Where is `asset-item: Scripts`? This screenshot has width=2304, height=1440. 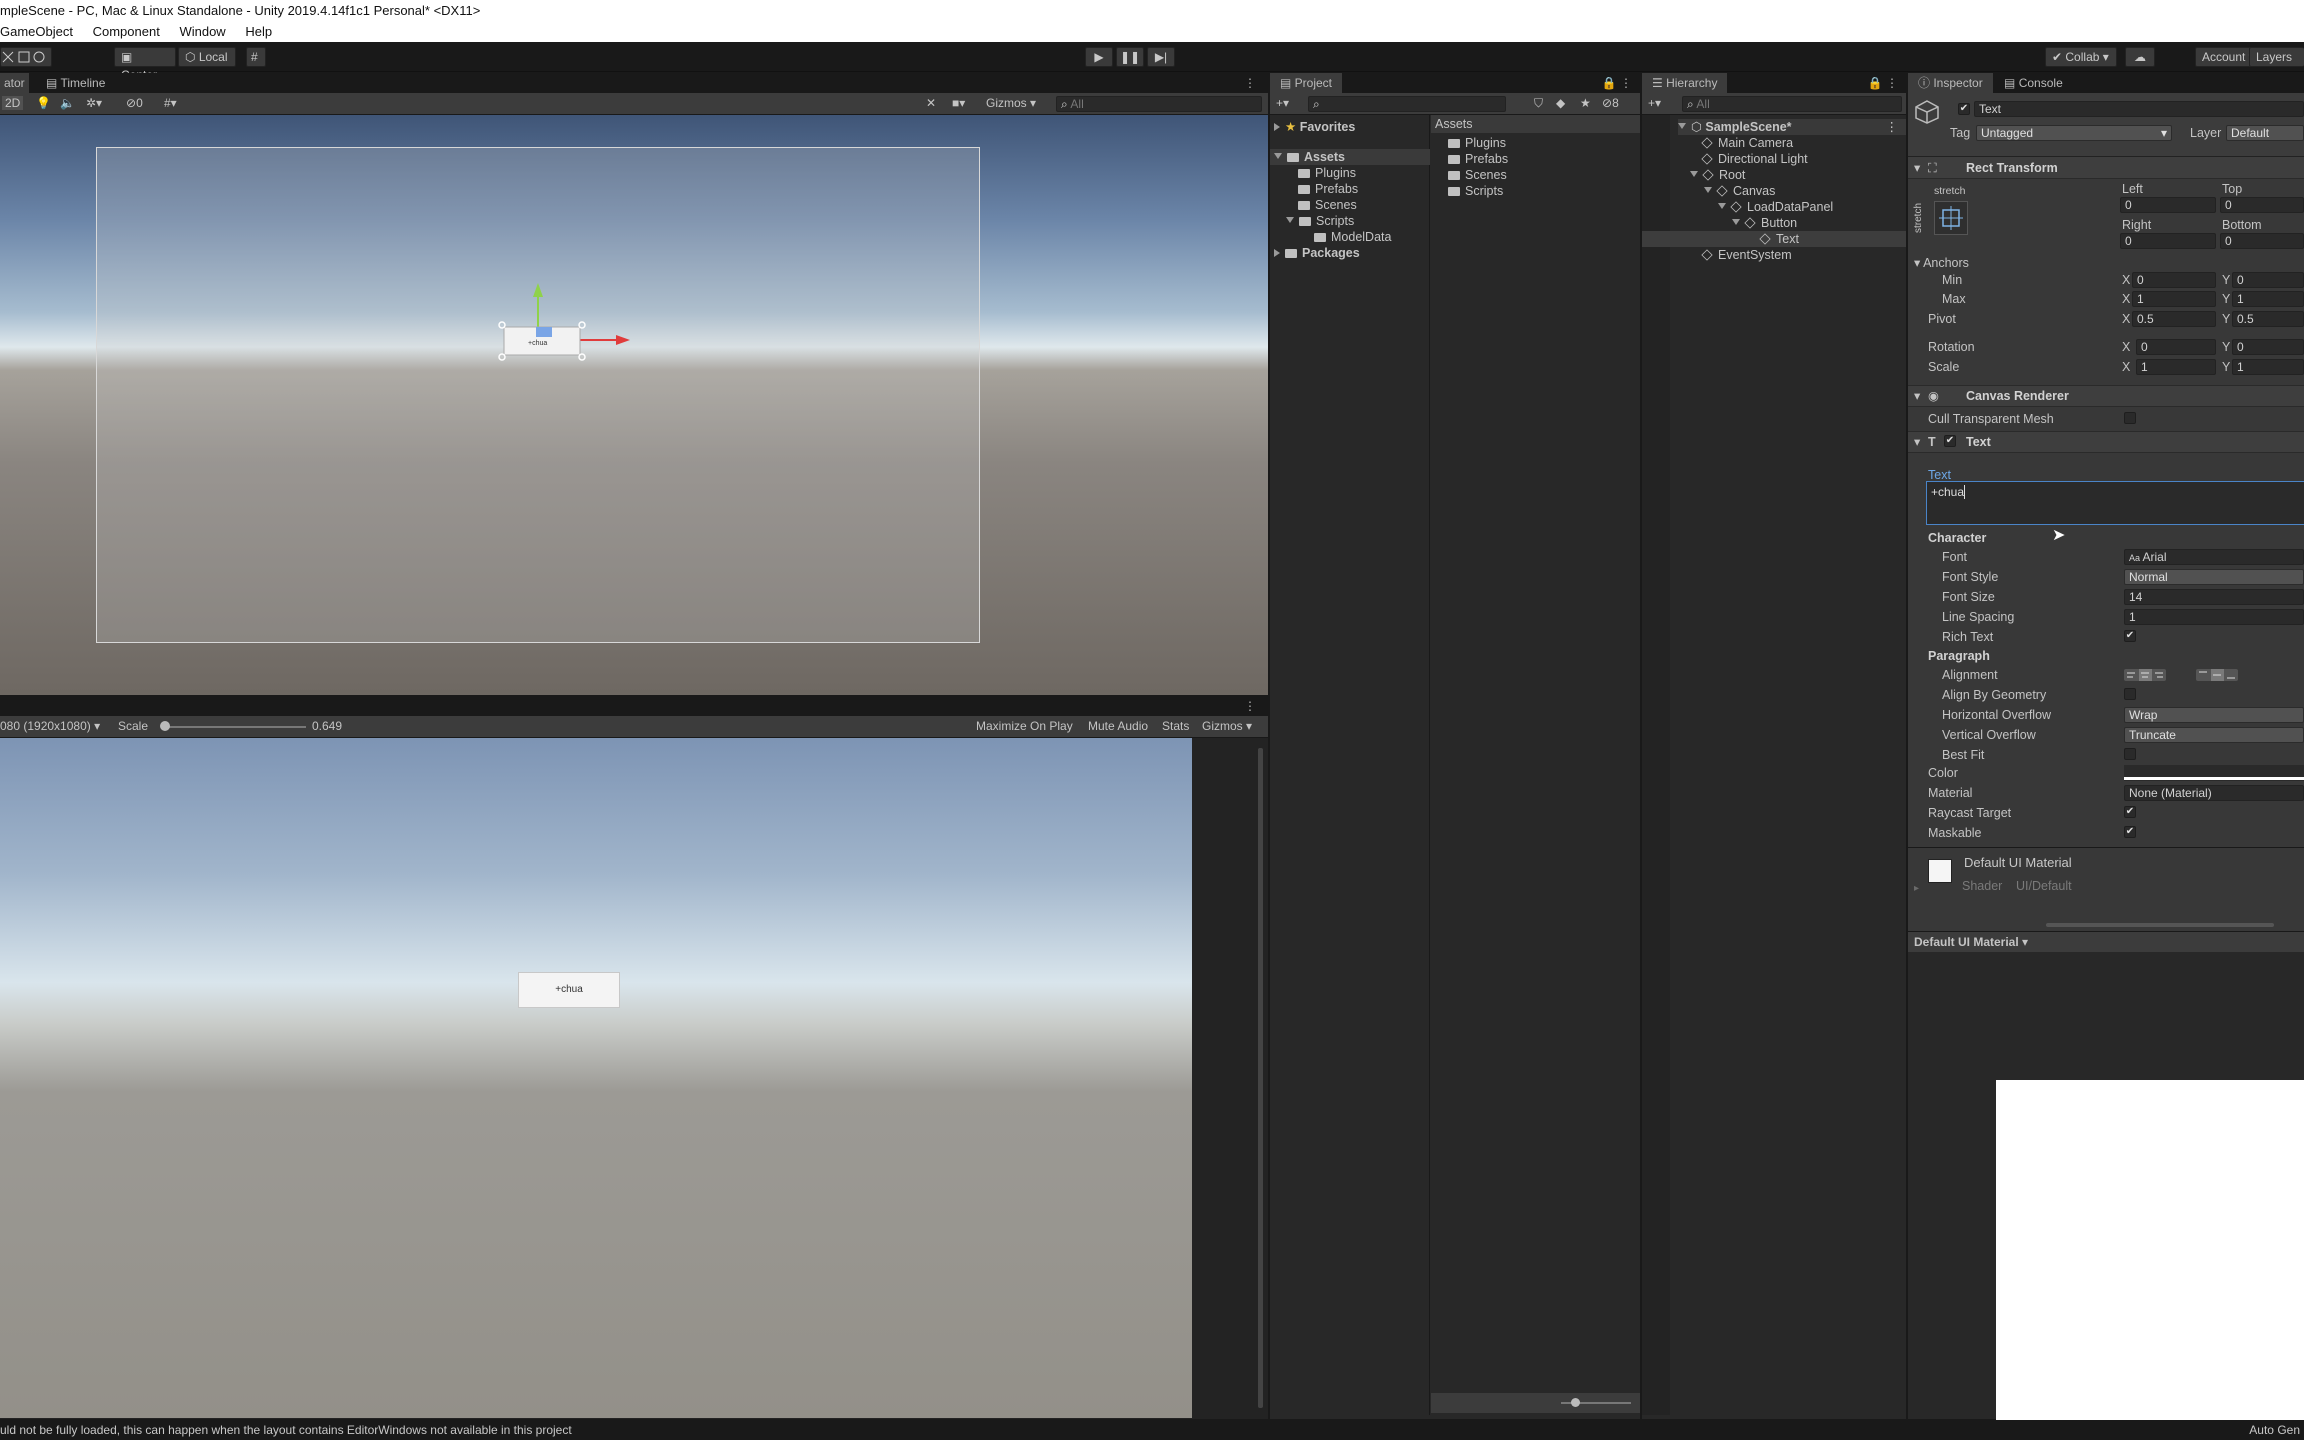
asset-item: Scripts is located at coordinates (1475, 191).